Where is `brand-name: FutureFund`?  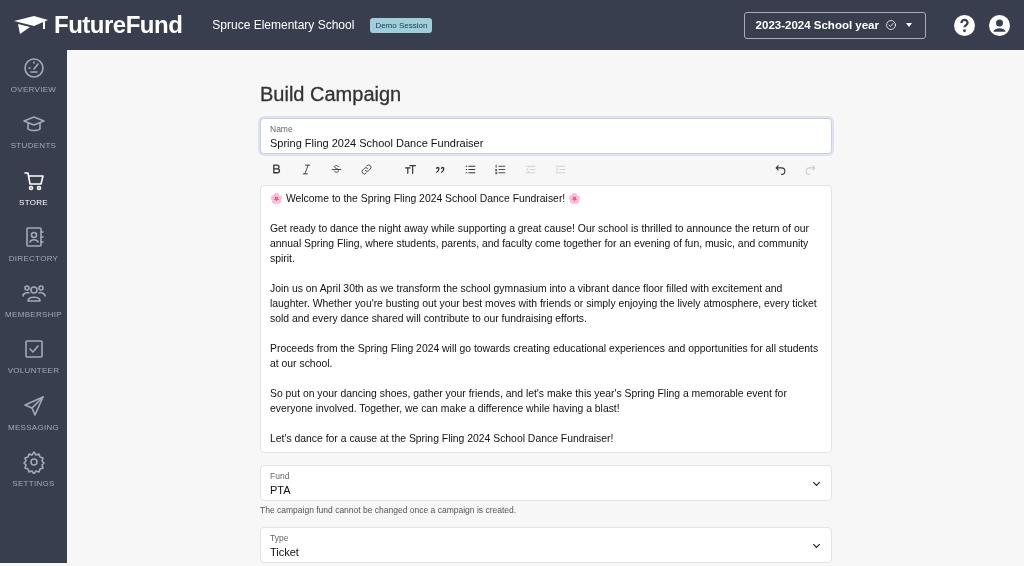
brand-name: FutureFund is located at coordinates (118, 25).